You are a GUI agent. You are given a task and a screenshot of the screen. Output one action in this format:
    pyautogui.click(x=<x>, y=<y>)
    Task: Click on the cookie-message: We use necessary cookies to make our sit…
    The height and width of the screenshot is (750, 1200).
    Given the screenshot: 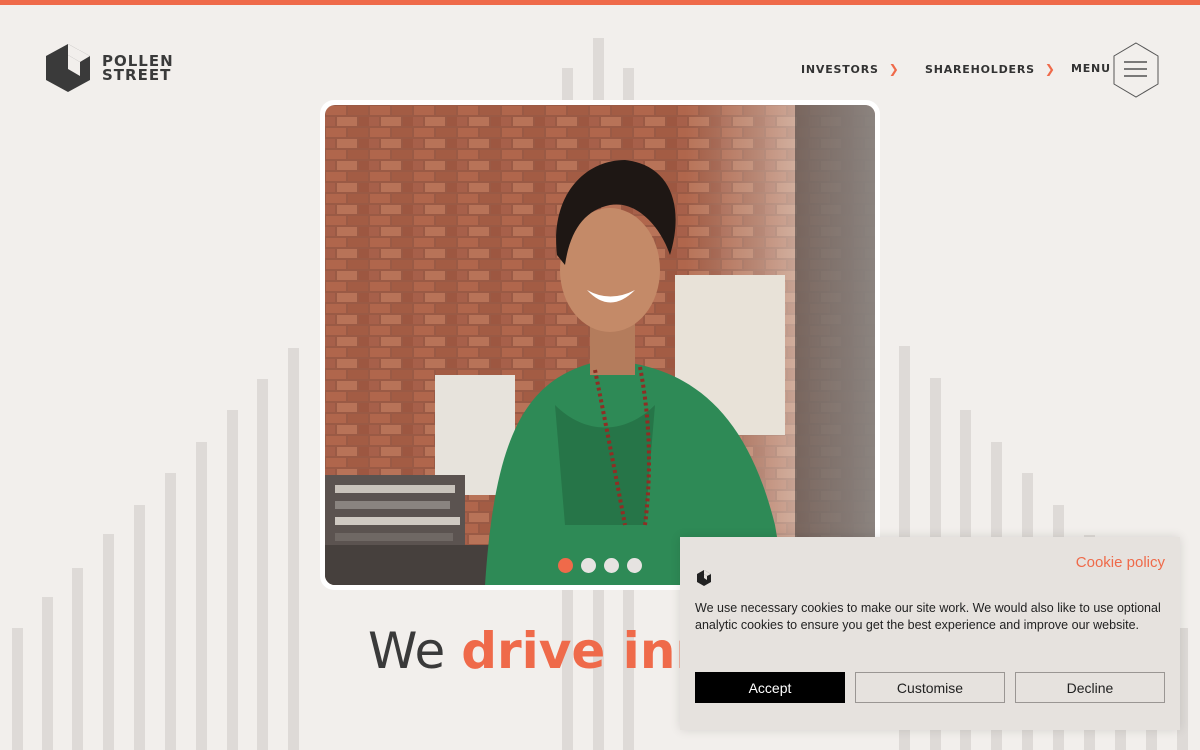 What is the action you would take?
    pyautogui.click(x=928, y=616)
    